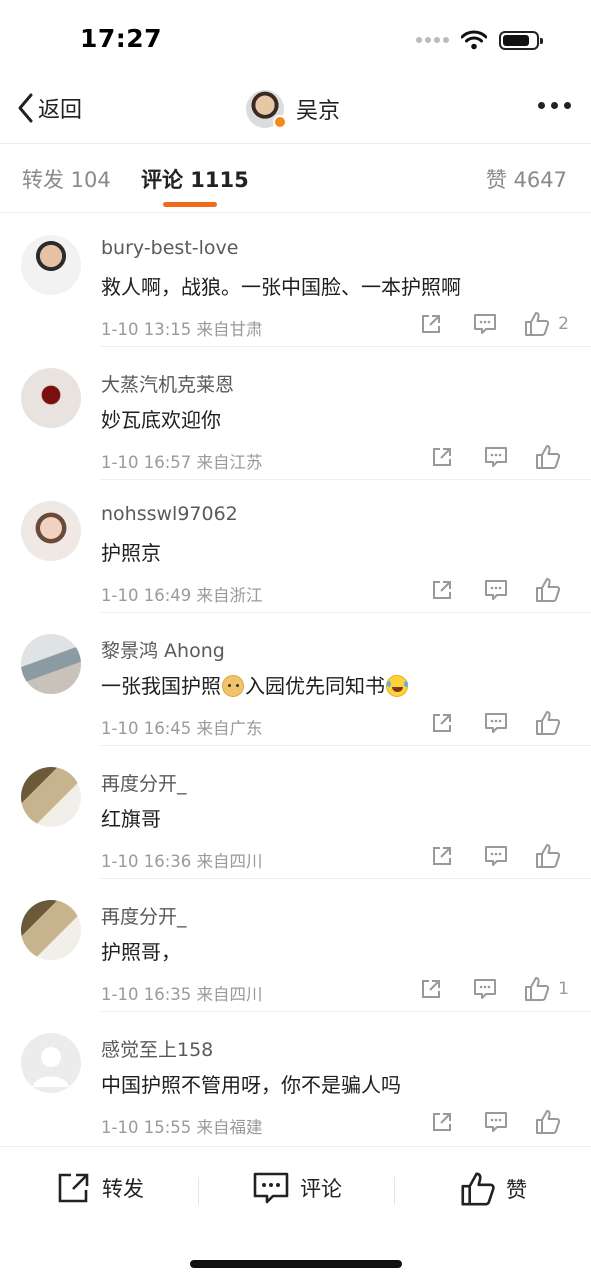 The width and height of the screenshot is (591, 1280). Describe the element at coordinates (293, 109) in the screenshot. I see `nav-title: 吴京` at that location.